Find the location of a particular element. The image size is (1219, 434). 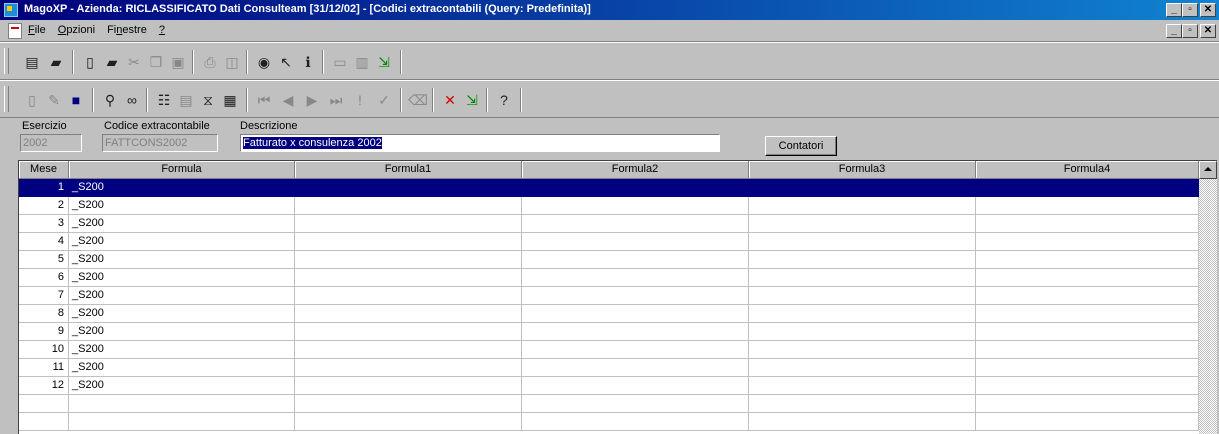

mdi-close-button: ✕ is located at coordinates (1208, 31).